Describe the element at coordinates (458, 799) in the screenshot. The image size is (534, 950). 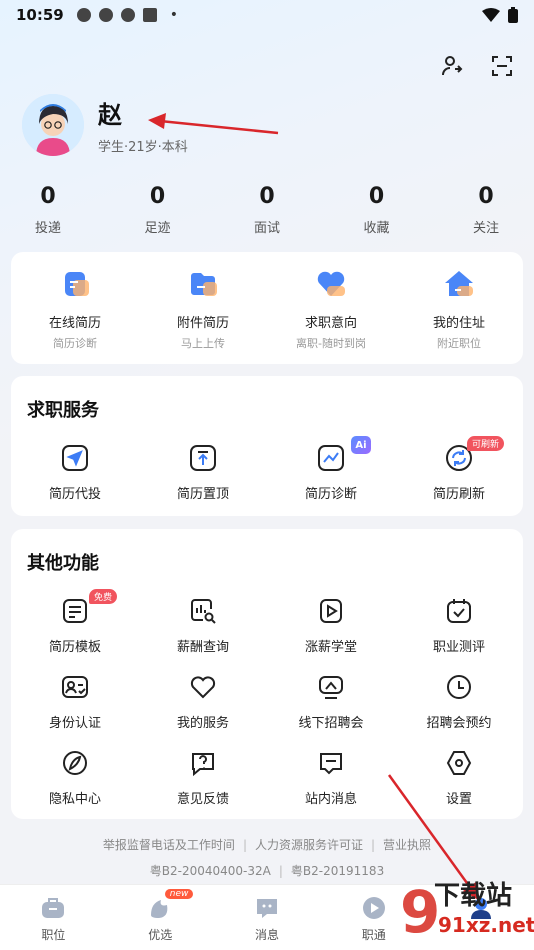
I see `grid-label: 设置` at that location.